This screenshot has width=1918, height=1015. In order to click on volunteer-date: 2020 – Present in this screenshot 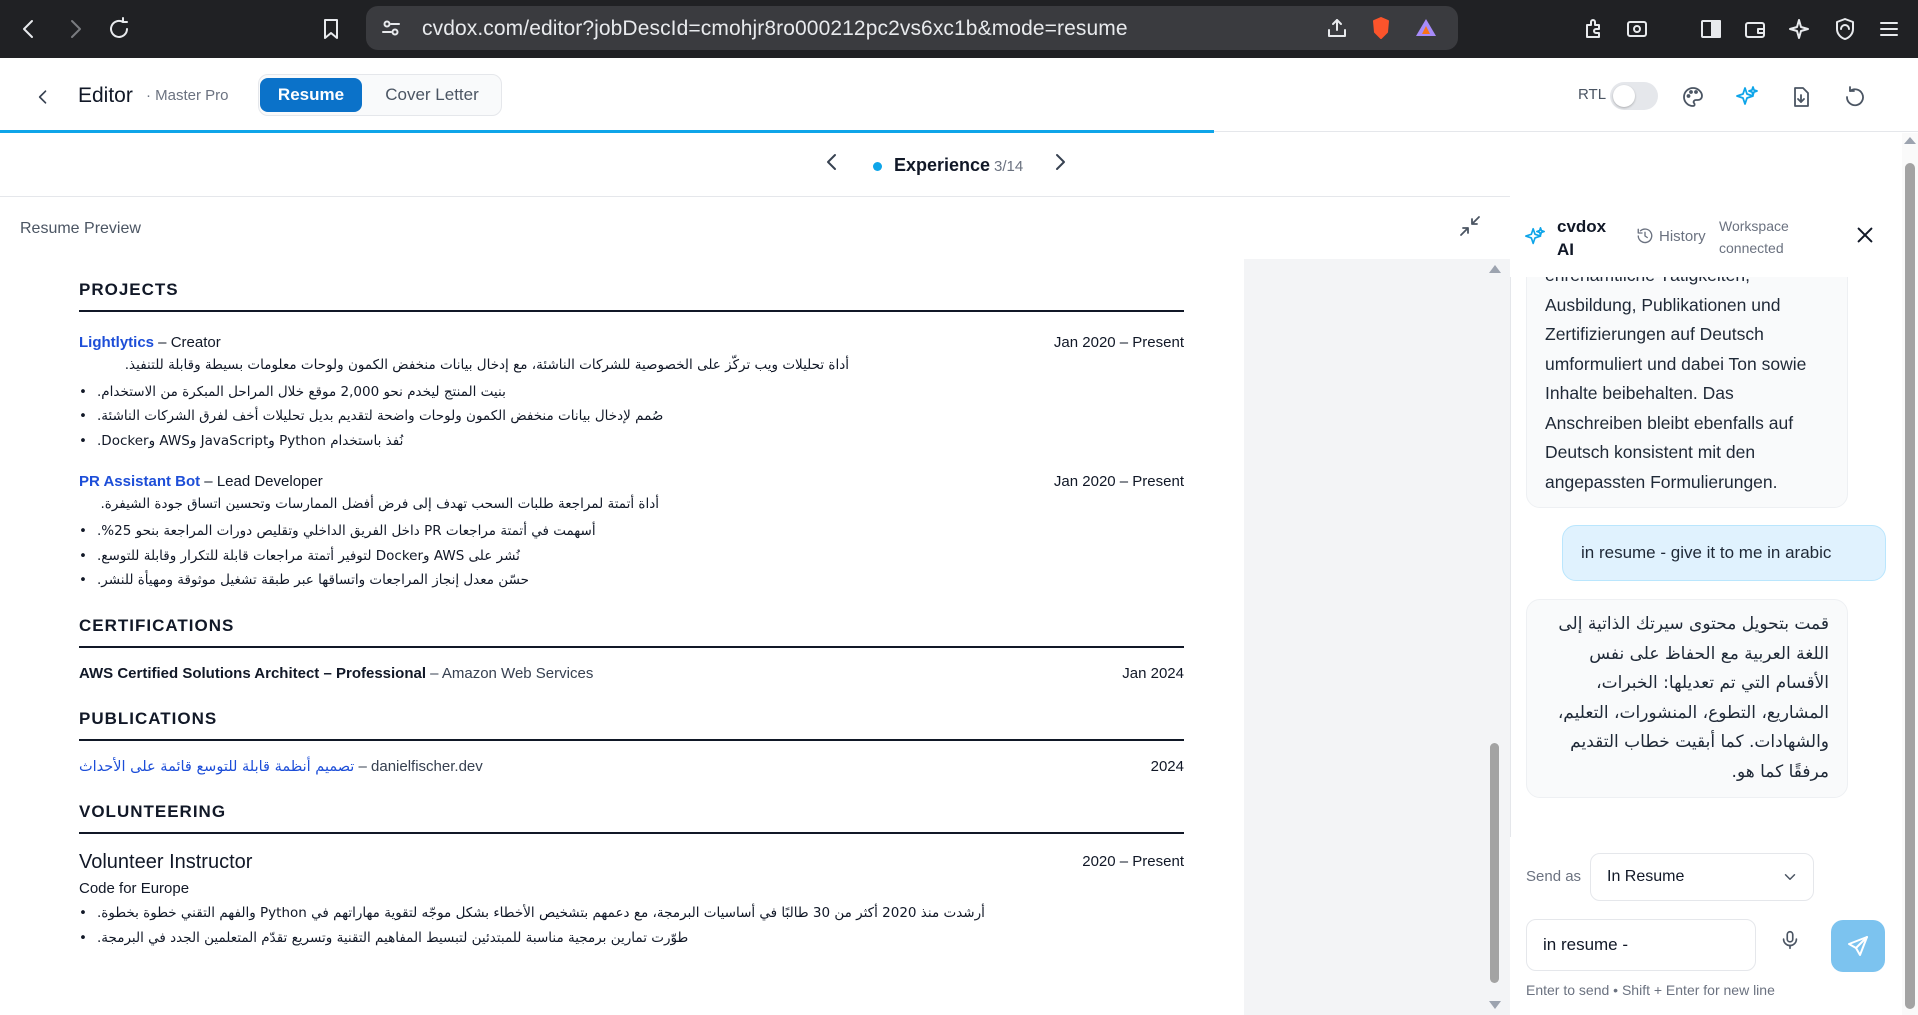, I will do `click(1133, 861)`.